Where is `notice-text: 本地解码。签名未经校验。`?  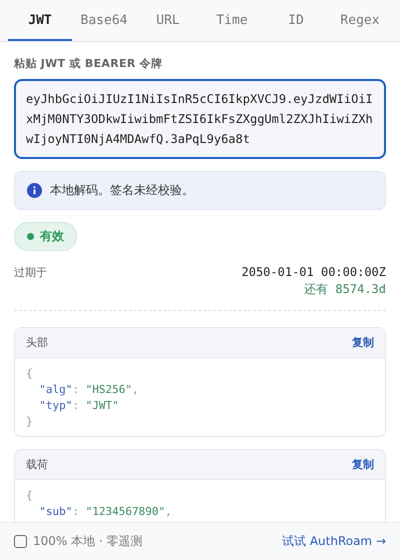 notice-text: 本地解码。签名未经校验。 is located at coordinates (122, 190).